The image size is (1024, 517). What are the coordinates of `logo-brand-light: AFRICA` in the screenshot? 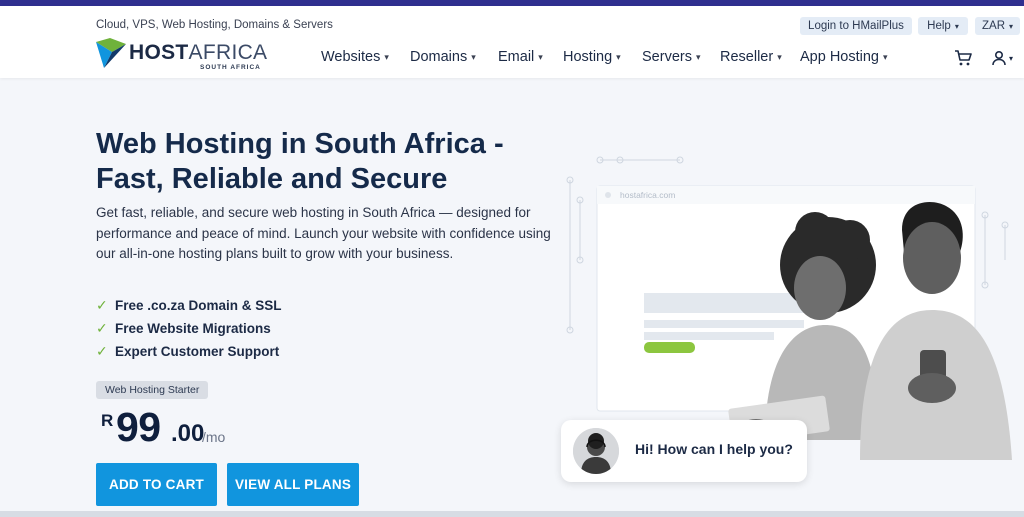 It's located at (228, 52).